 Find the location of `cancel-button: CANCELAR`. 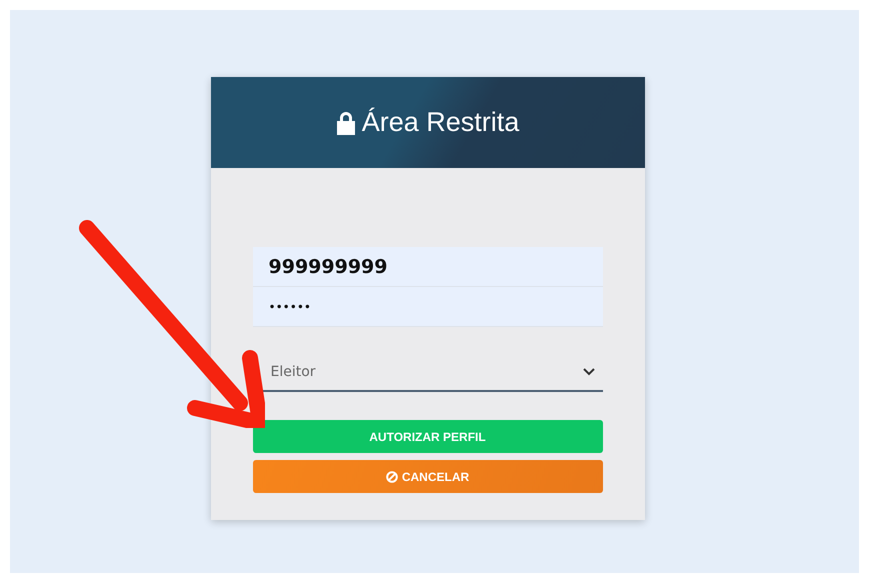

cancel-button: CANCELAR is located at coordinates (427, 476).